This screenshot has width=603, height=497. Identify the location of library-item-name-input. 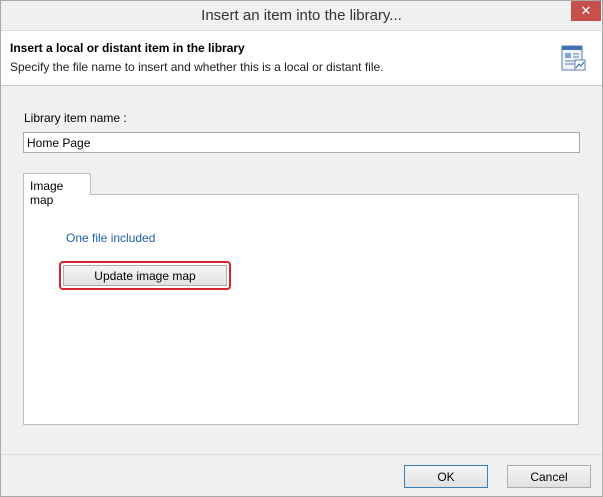
(301, 142).